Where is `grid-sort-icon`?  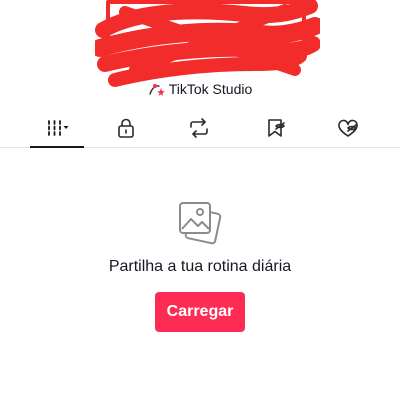
grid-sort-icon is located at coordinates (58, 128).